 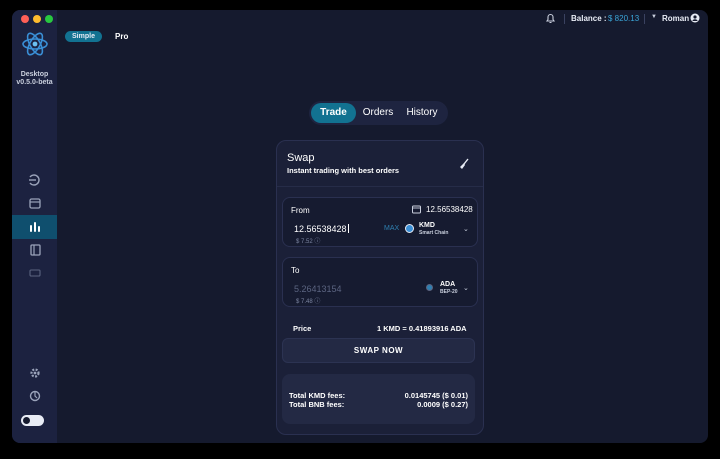 I want to click on to-coin-network: BEP-20, so click(x=449, y=292).